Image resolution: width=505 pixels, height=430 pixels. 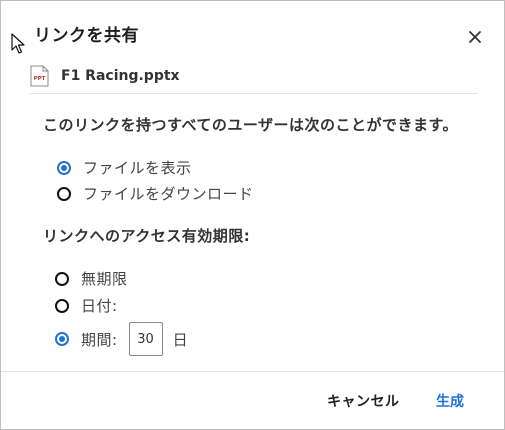 I want to click on pptx-file-icon: PPT, so click(x=39, y=76).